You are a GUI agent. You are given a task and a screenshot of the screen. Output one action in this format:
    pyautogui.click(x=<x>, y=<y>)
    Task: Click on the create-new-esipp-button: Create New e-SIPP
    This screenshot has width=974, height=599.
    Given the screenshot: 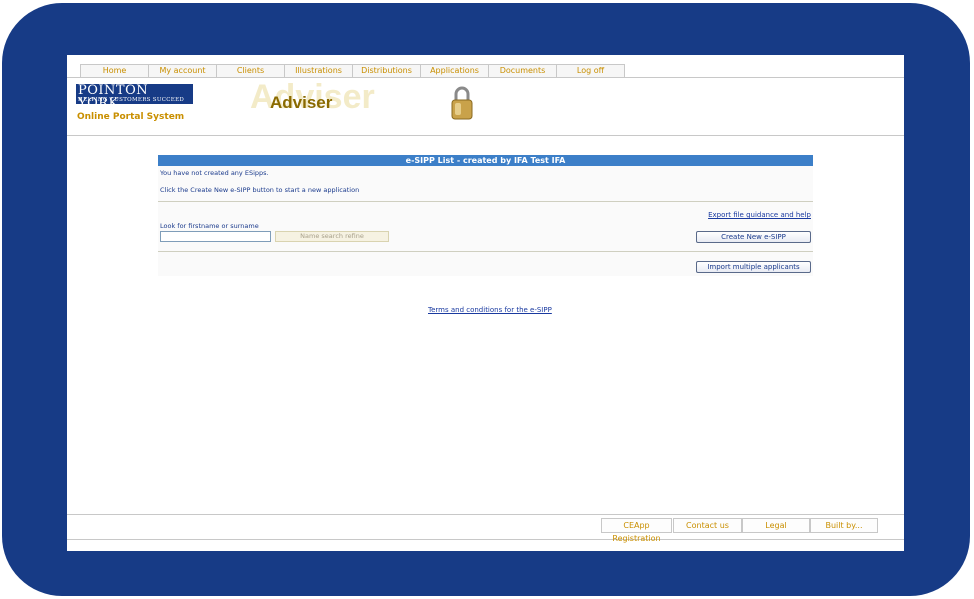 What is the action you would take?
    pyautogui.click(x=753, y=237)
    